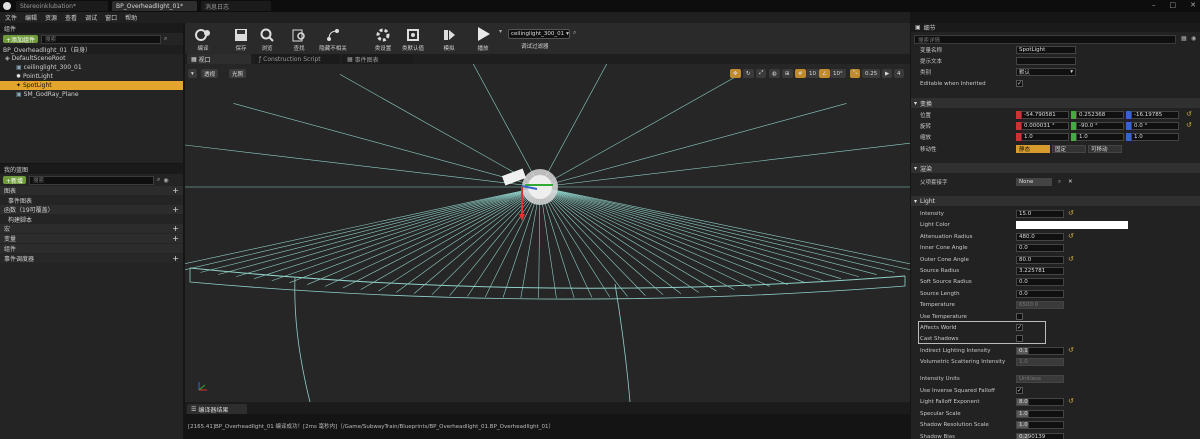 Image resolution: width=1200 pixels, height=439 pixels. Describe the element at coordinates (378, 59) in the screenshot. I see `tab-event-graph: ▦ 事件图表` at that location.